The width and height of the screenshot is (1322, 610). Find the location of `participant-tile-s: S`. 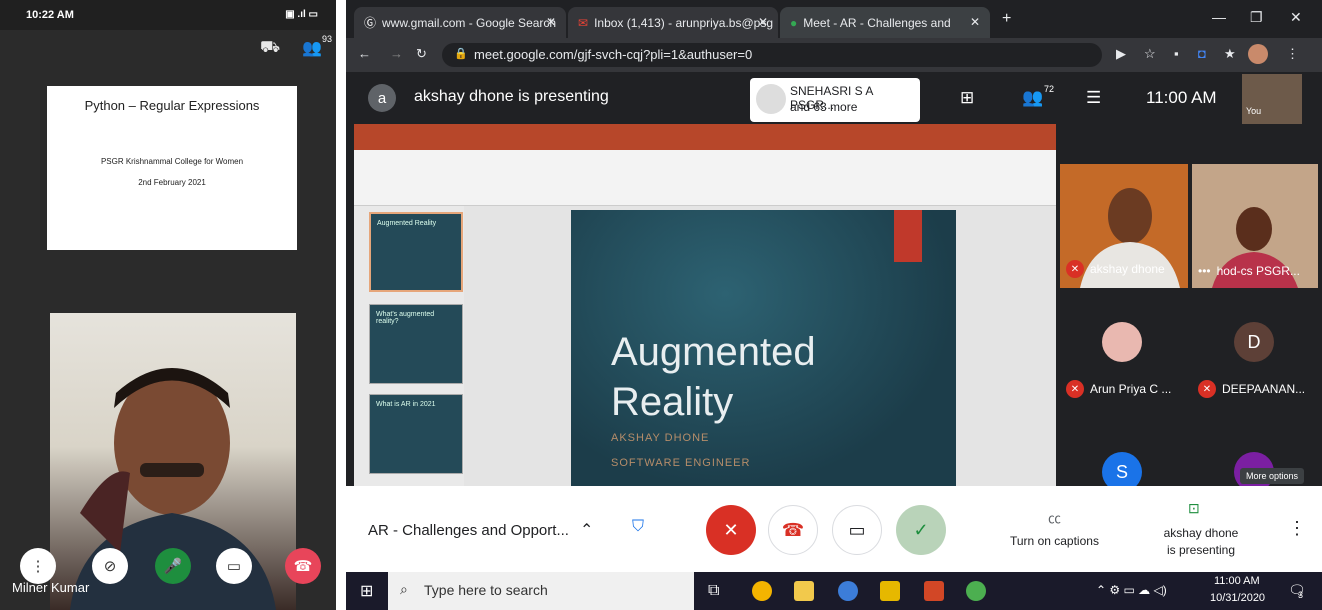

participant-tile-s: S is located at coordinates (1124, 449).